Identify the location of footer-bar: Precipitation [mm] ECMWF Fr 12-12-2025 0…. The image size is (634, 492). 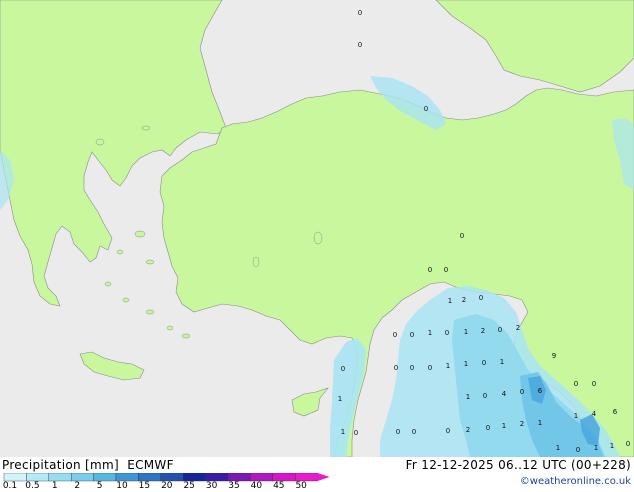
(317, 474).